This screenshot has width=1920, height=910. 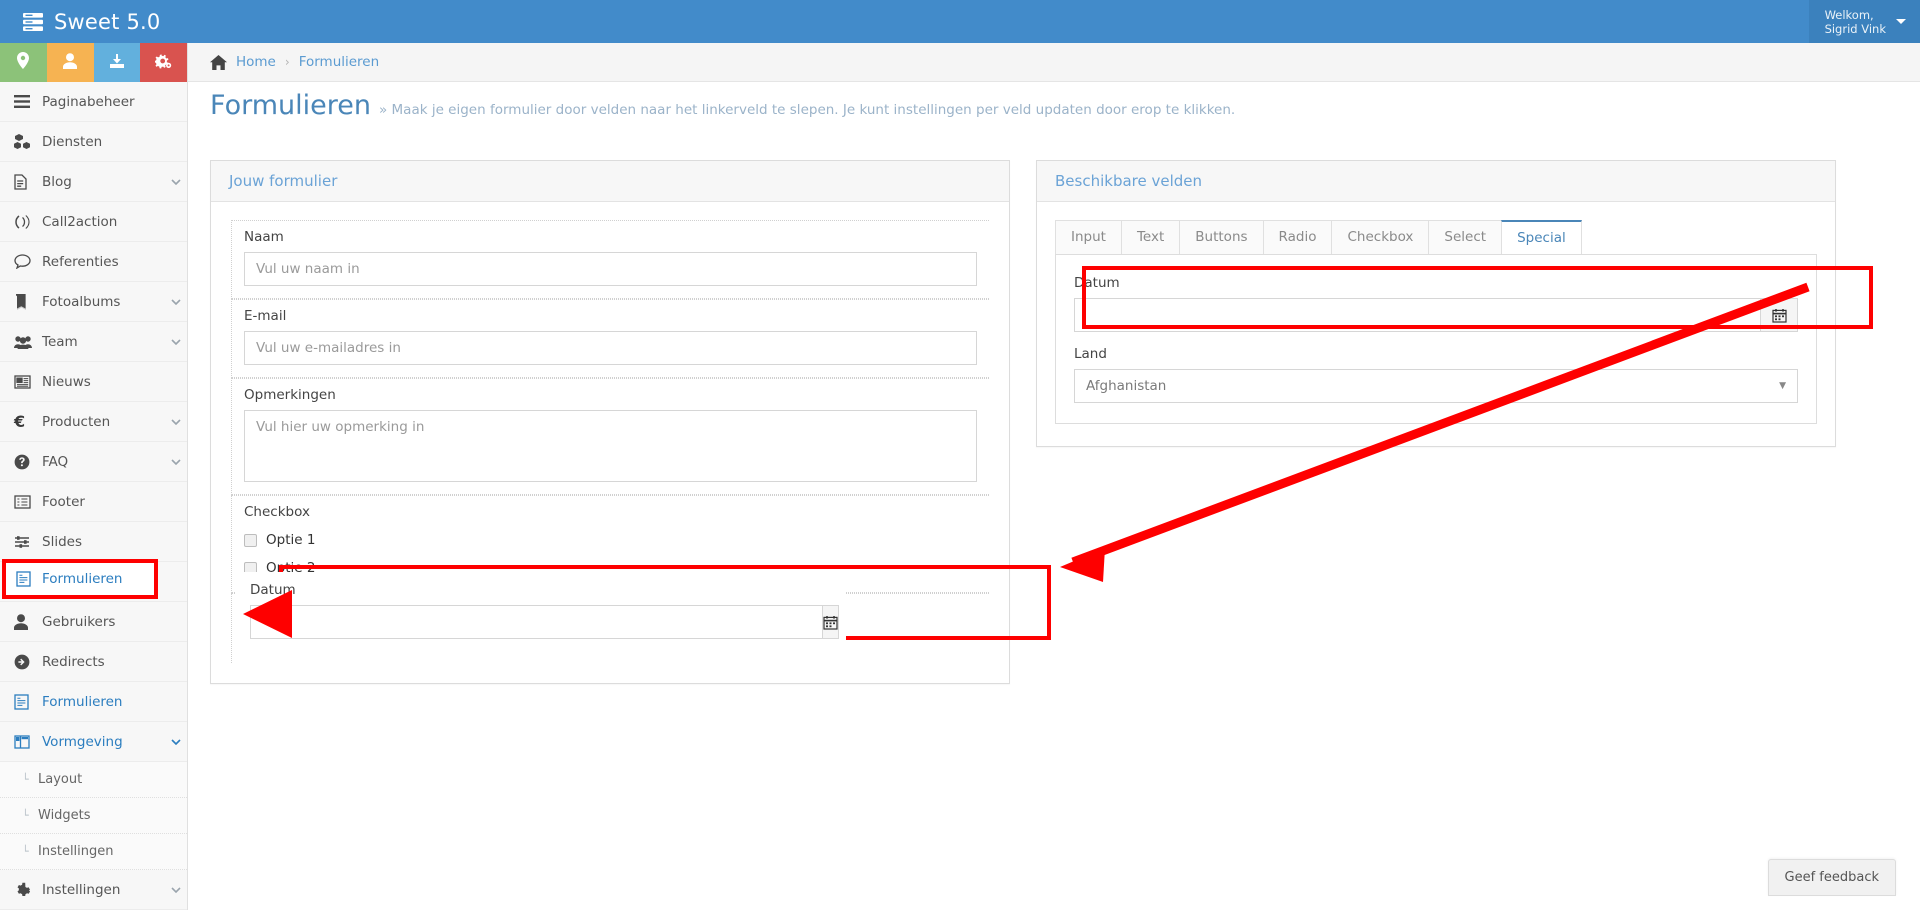 I want to click on tab-label: Special, so click(x=1541, y=238).